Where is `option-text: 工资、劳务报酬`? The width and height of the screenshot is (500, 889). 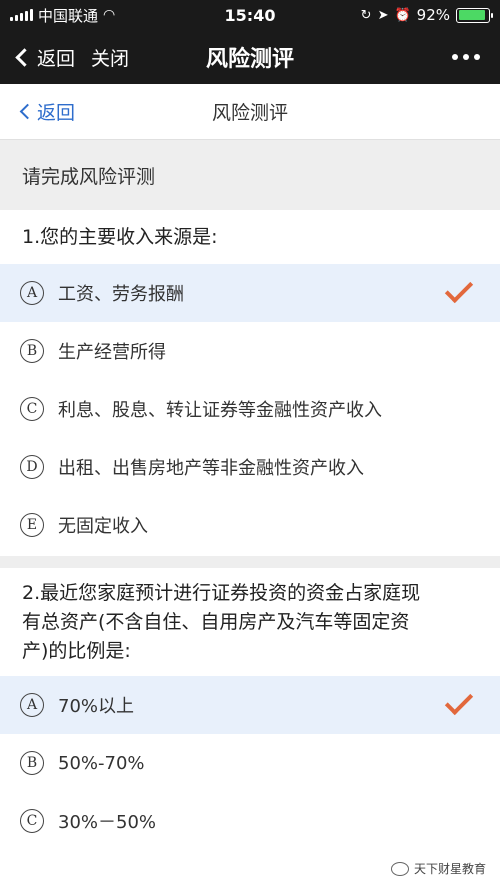 option-text: 工资、劳务报酬 is located at coordinates (121, 294).